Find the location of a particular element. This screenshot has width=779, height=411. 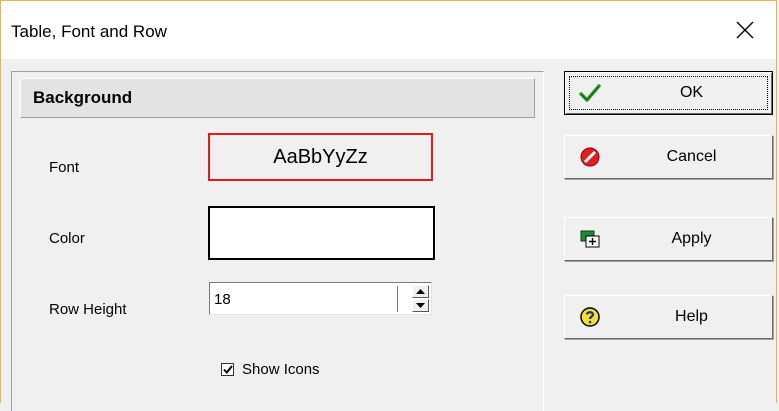

ok-button: OK is located at coordinates (668, 93).